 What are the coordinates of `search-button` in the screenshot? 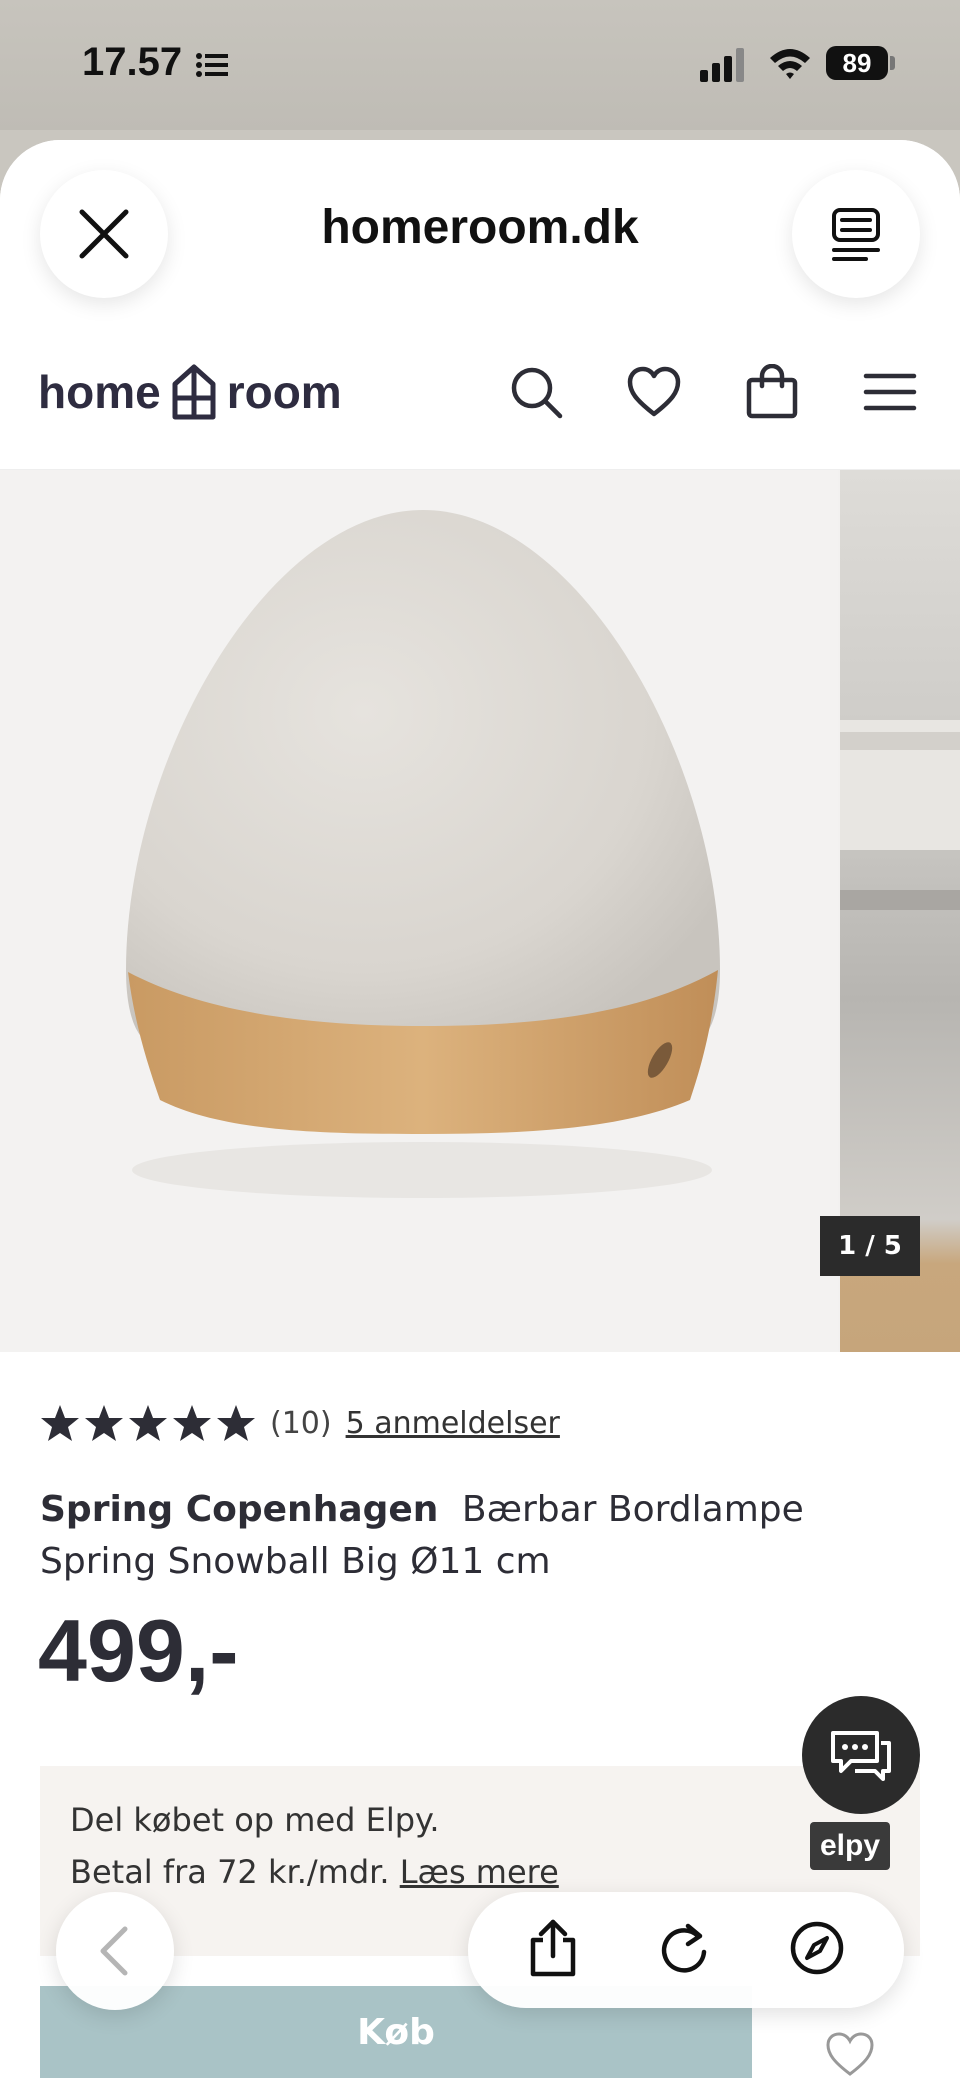 It's located at (536, 392).